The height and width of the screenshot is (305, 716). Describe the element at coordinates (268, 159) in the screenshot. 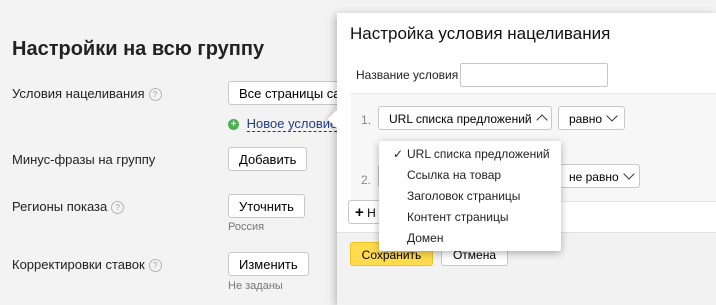

I see `add-minus-phrases-button: Добавить` at that location.